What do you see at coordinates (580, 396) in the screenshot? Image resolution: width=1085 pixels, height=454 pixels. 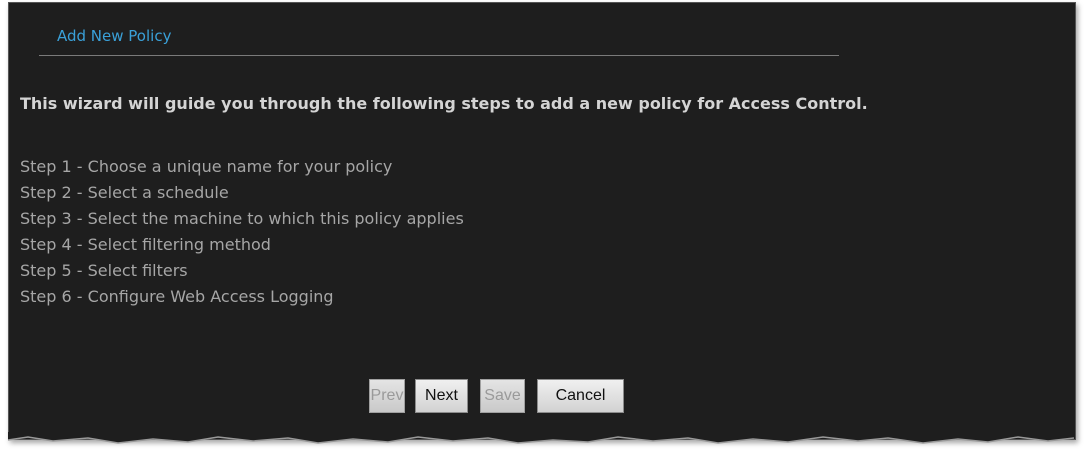 I see `cancel-button: Cancel` at bounding box center [580, 396].